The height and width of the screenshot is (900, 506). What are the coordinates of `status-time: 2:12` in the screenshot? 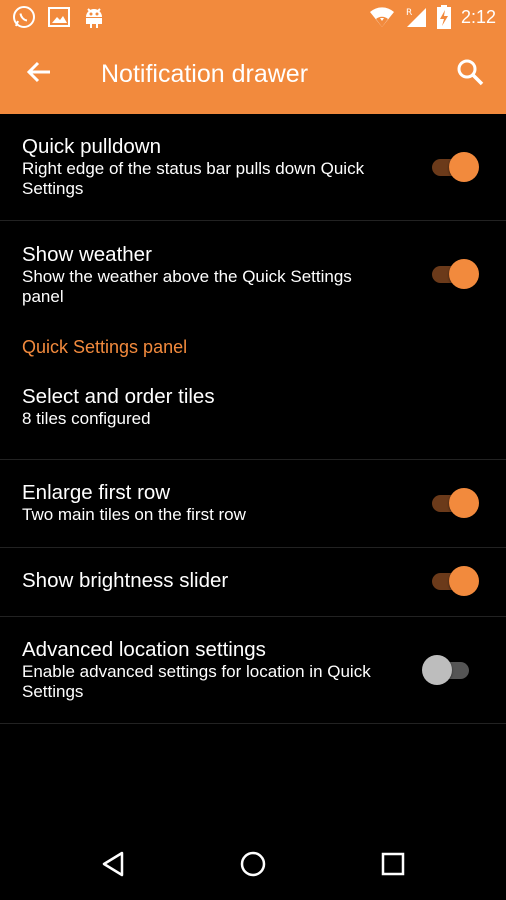 It's located at (478, 16).